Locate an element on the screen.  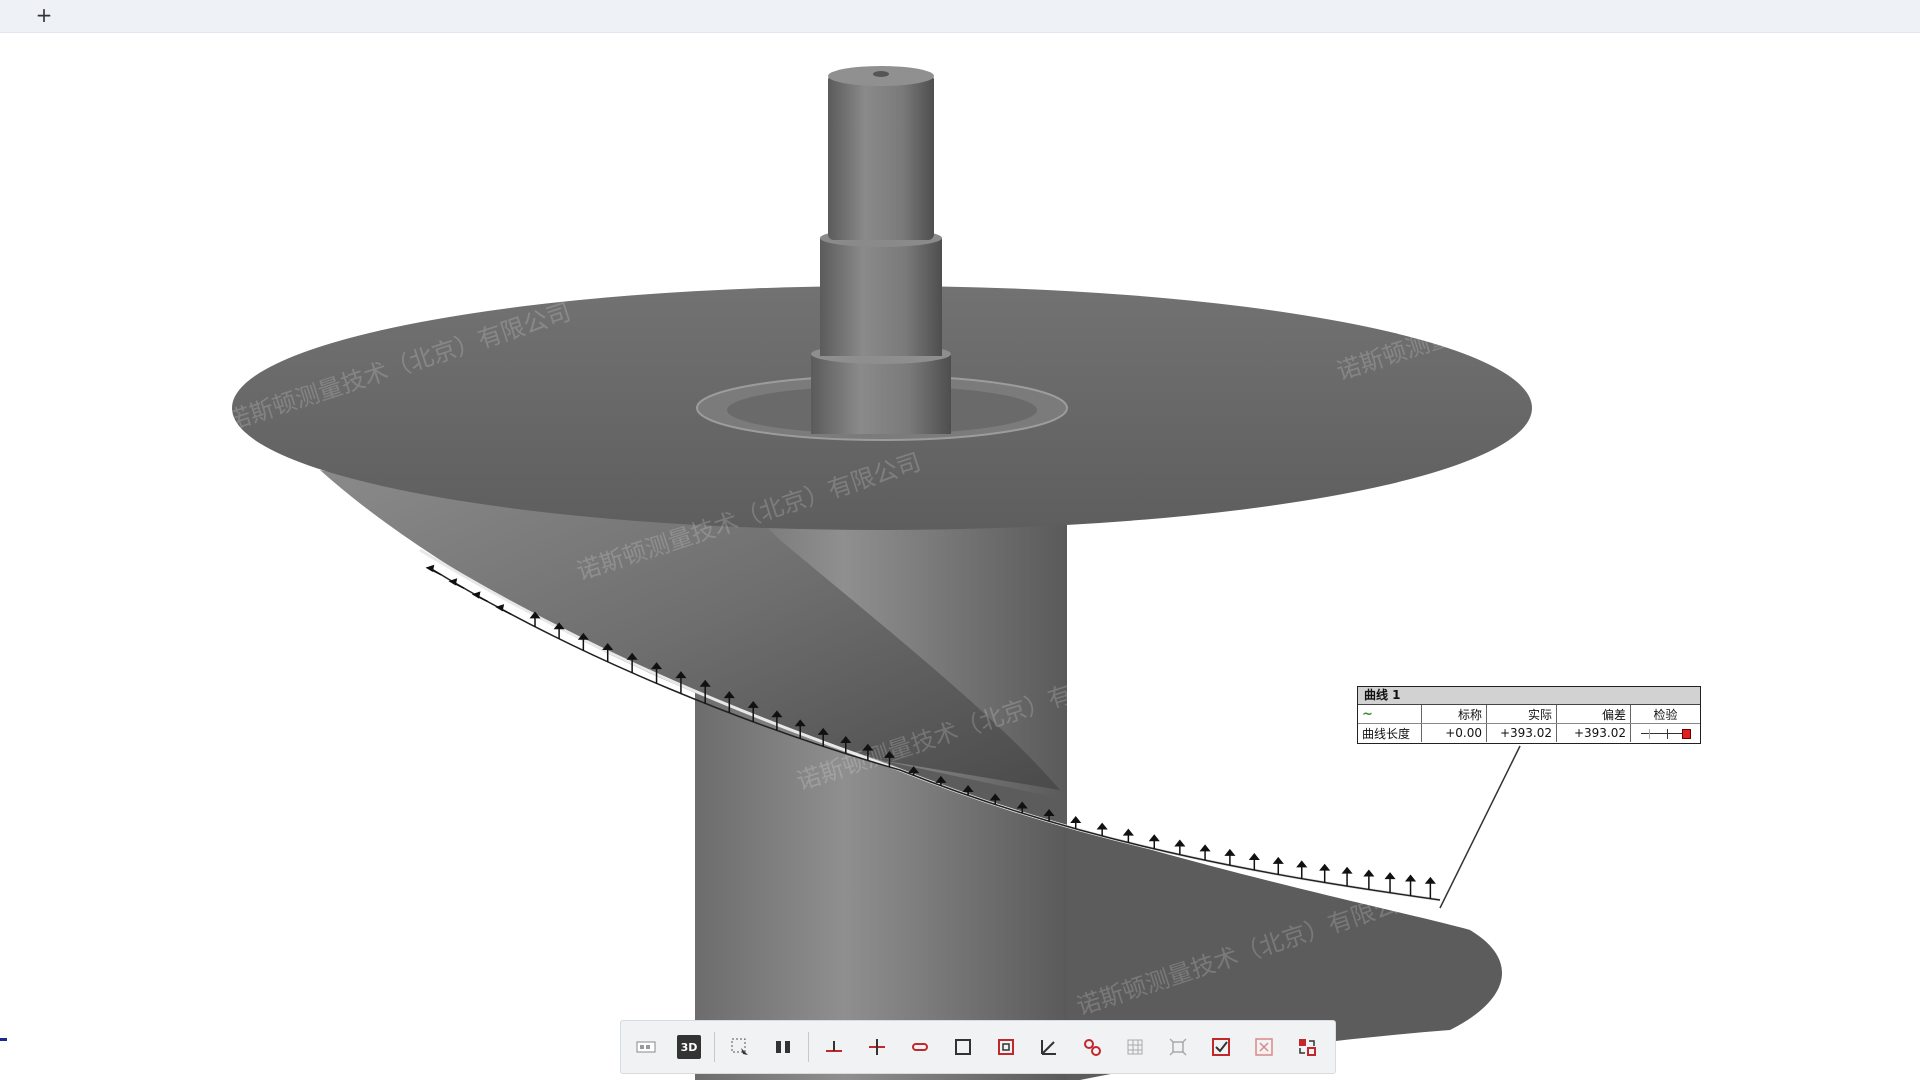
rectangle-button is located at coordinates (963, 1047).